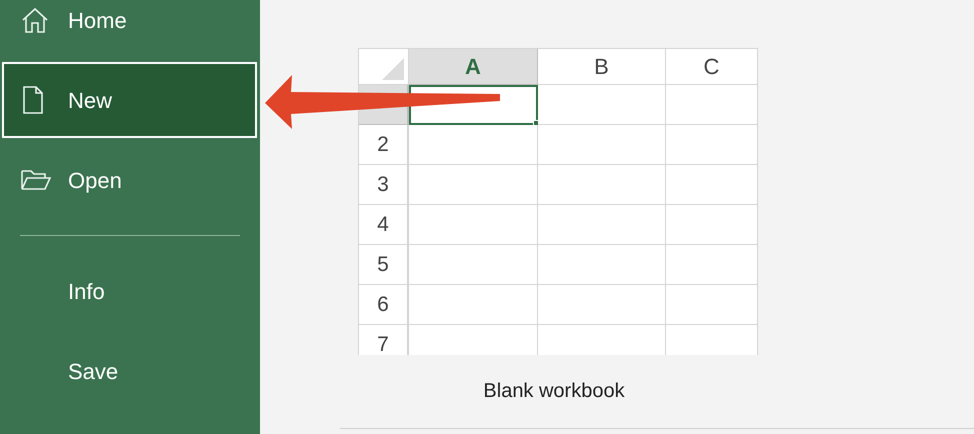 Image resolution: width=974 pixels, height=434 pixels. I want to click on column-header: C, so click(712, 67).